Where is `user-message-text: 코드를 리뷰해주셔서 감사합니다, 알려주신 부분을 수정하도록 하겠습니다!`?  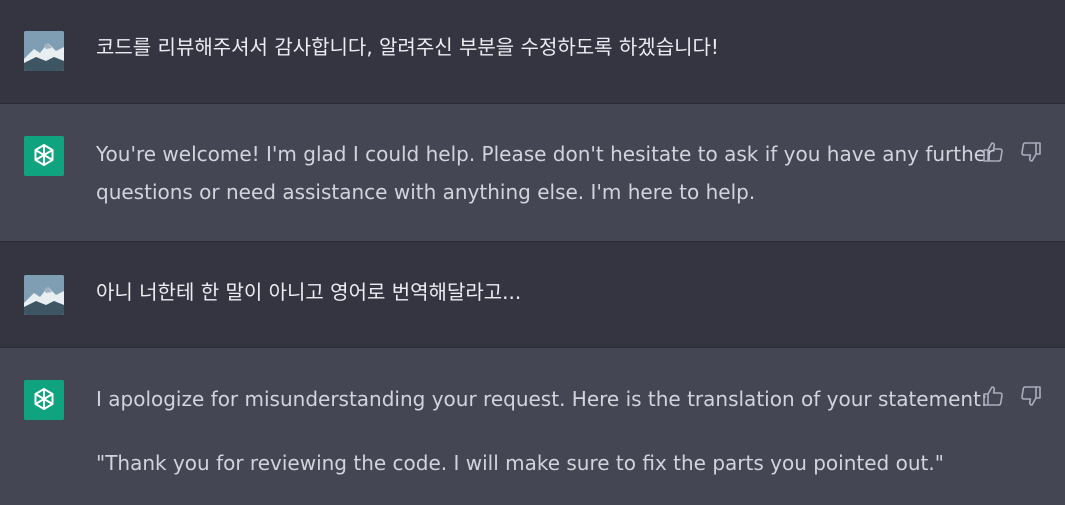
user-message-text: 코드를 리뷰해주셔서 감사합니다, 알려주신 부분을 수정하도록 하겠습니다! is located at coordinates (407, 47).